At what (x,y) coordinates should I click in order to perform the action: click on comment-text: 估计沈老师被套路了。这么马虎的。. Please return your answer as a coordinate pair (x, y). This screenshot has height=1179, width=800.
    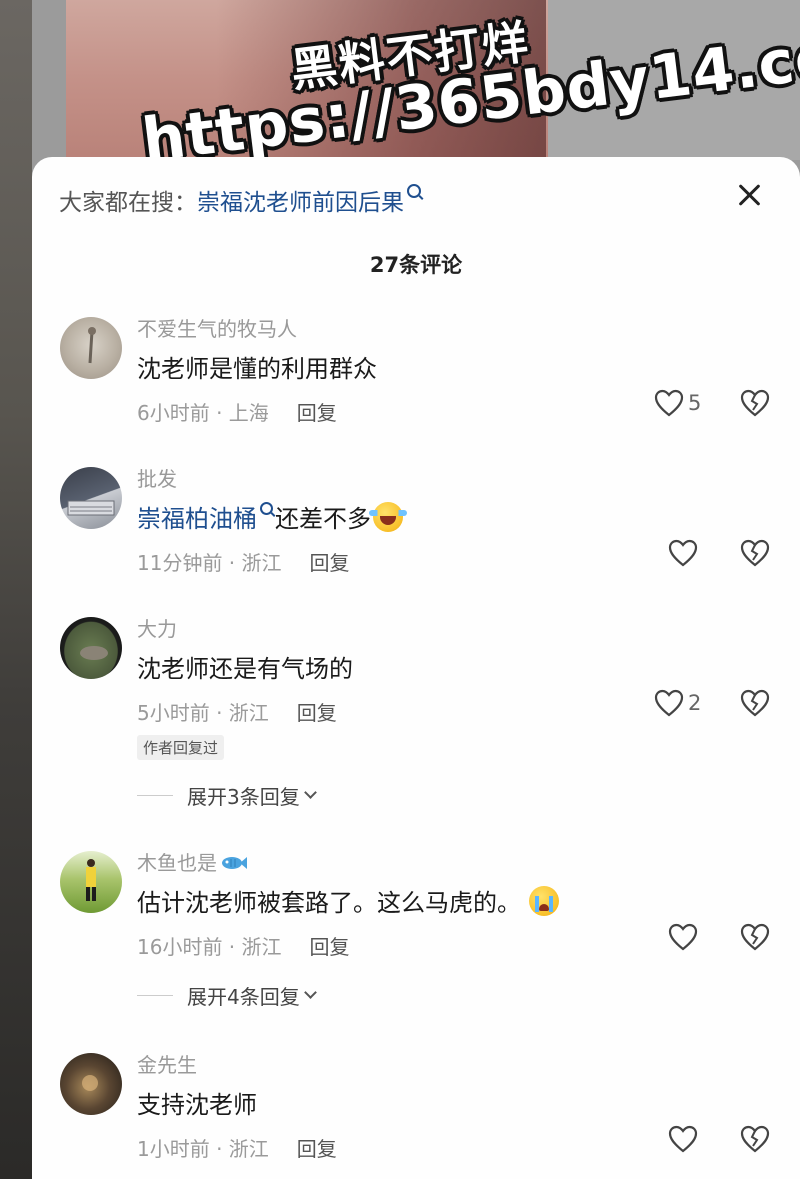
    Looking at the image, I should click on (348, 901).